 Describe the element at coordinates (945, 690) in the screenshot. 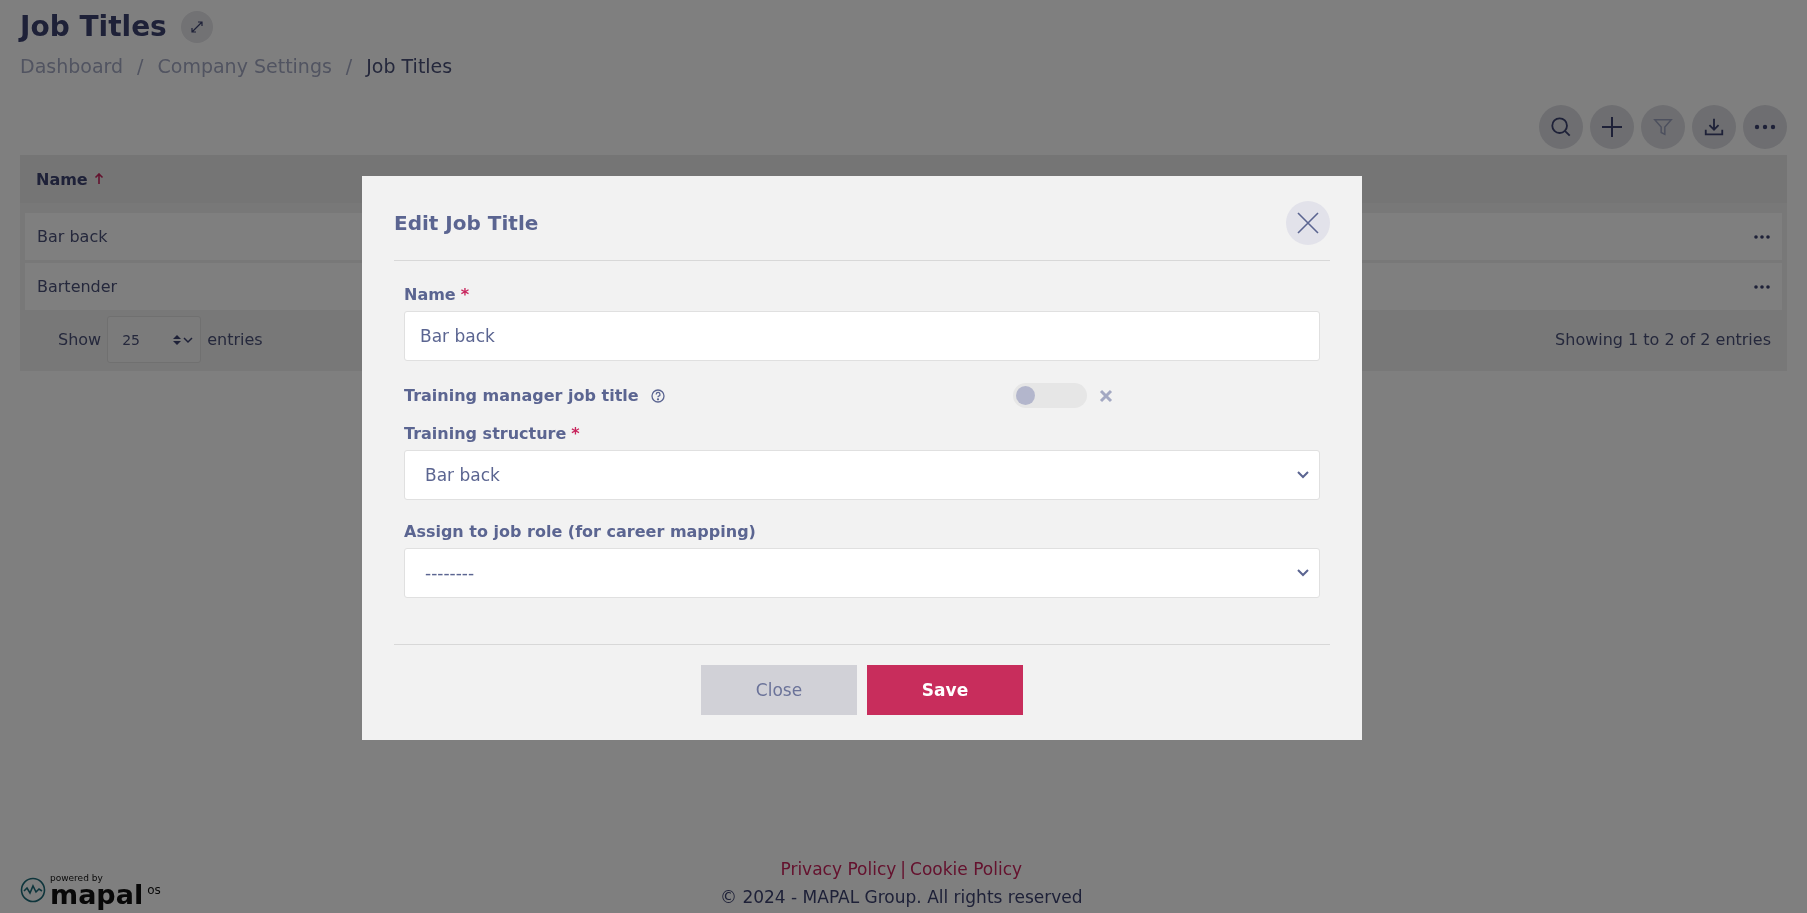

I see `save-button: Save` at that location.